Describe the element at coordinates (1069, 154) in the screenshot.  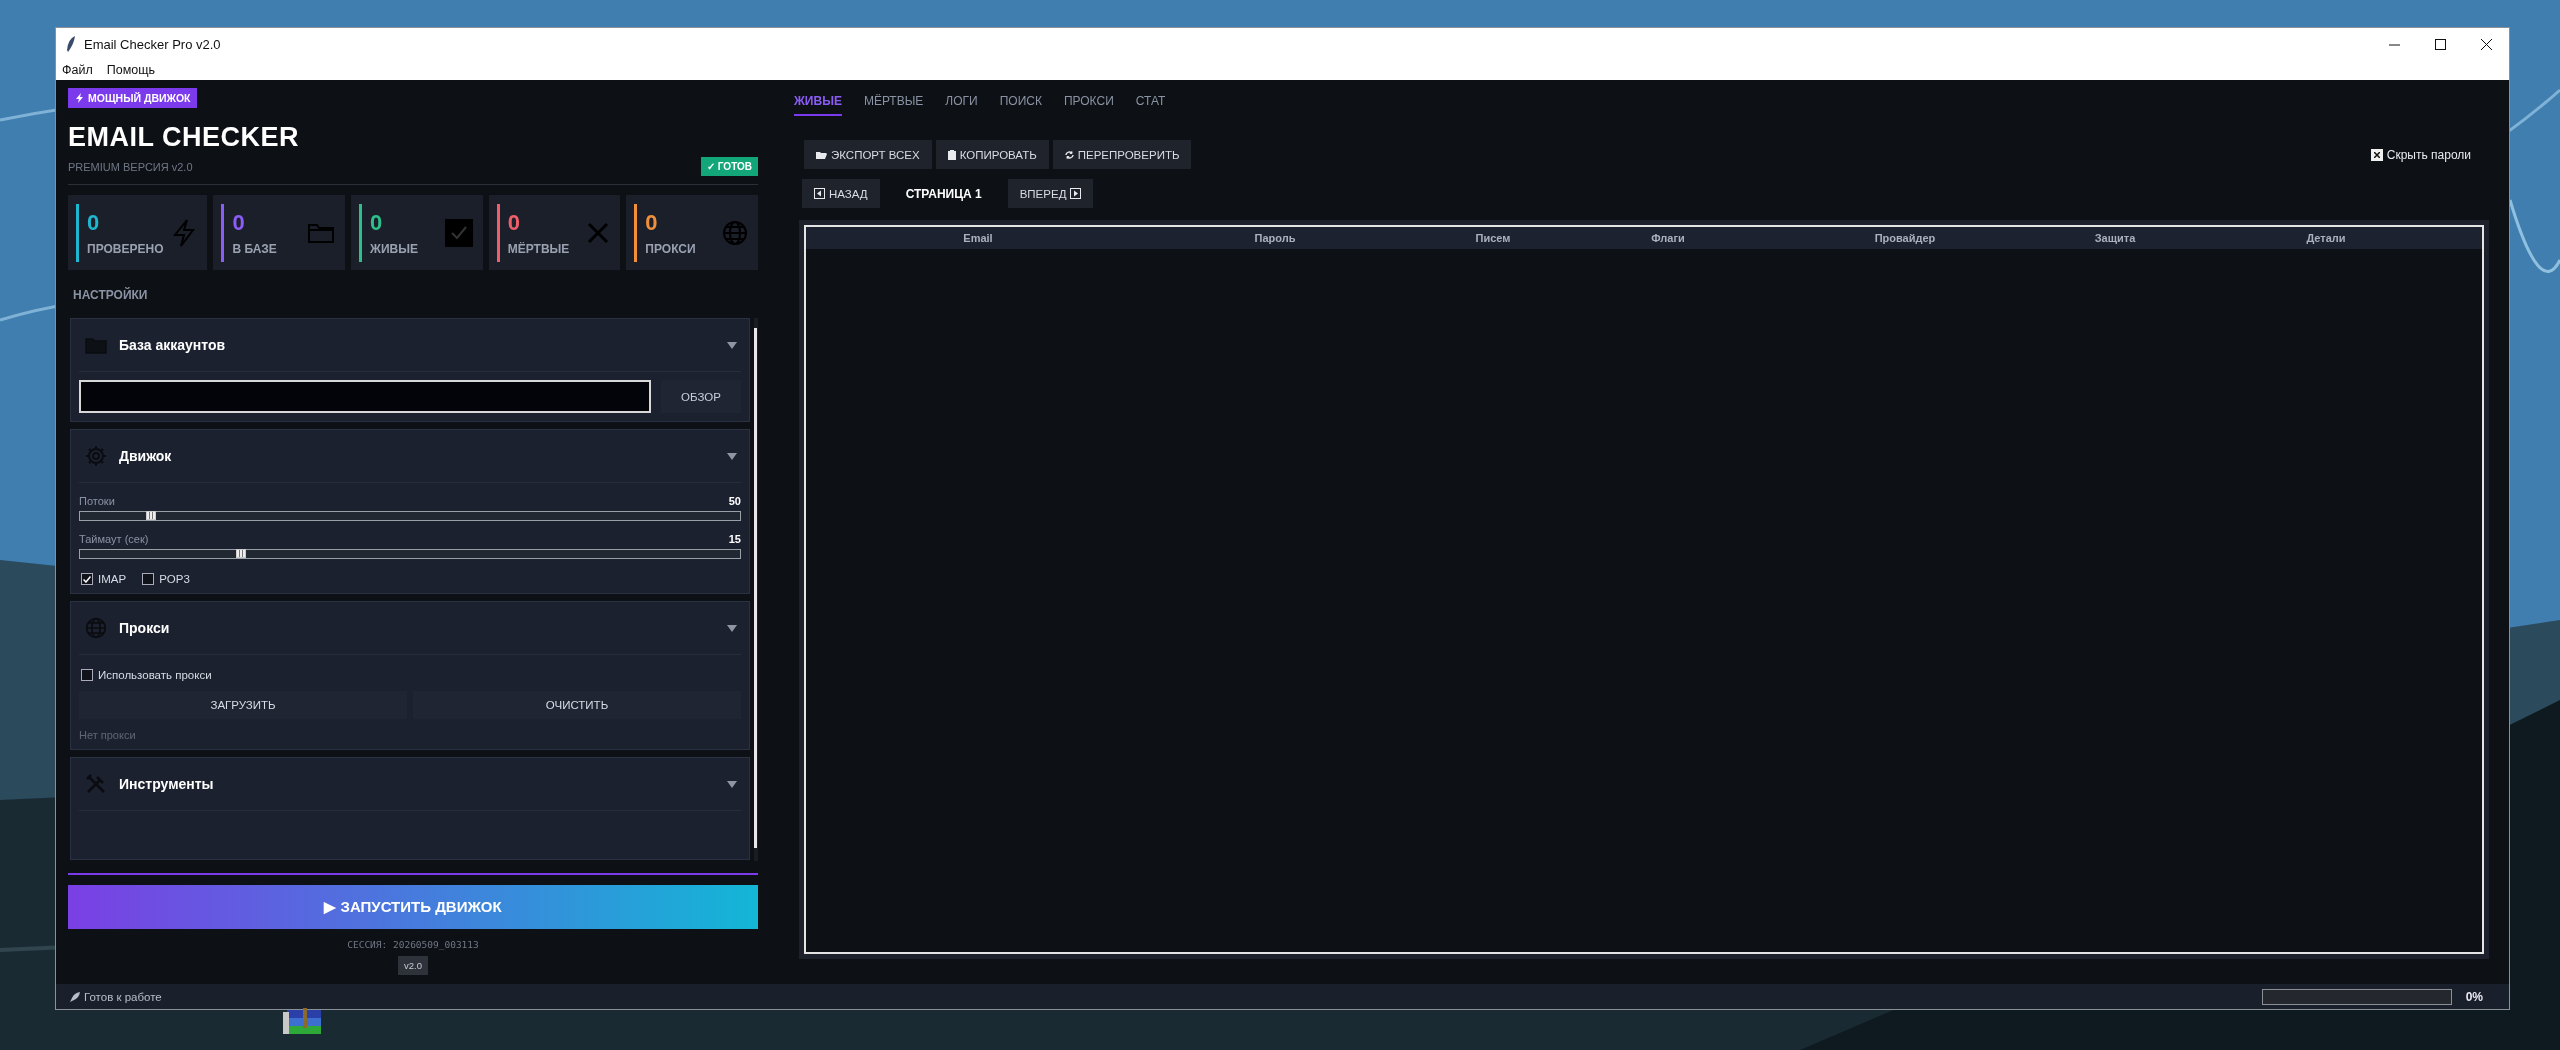
I see `refresh-icon` at that location.